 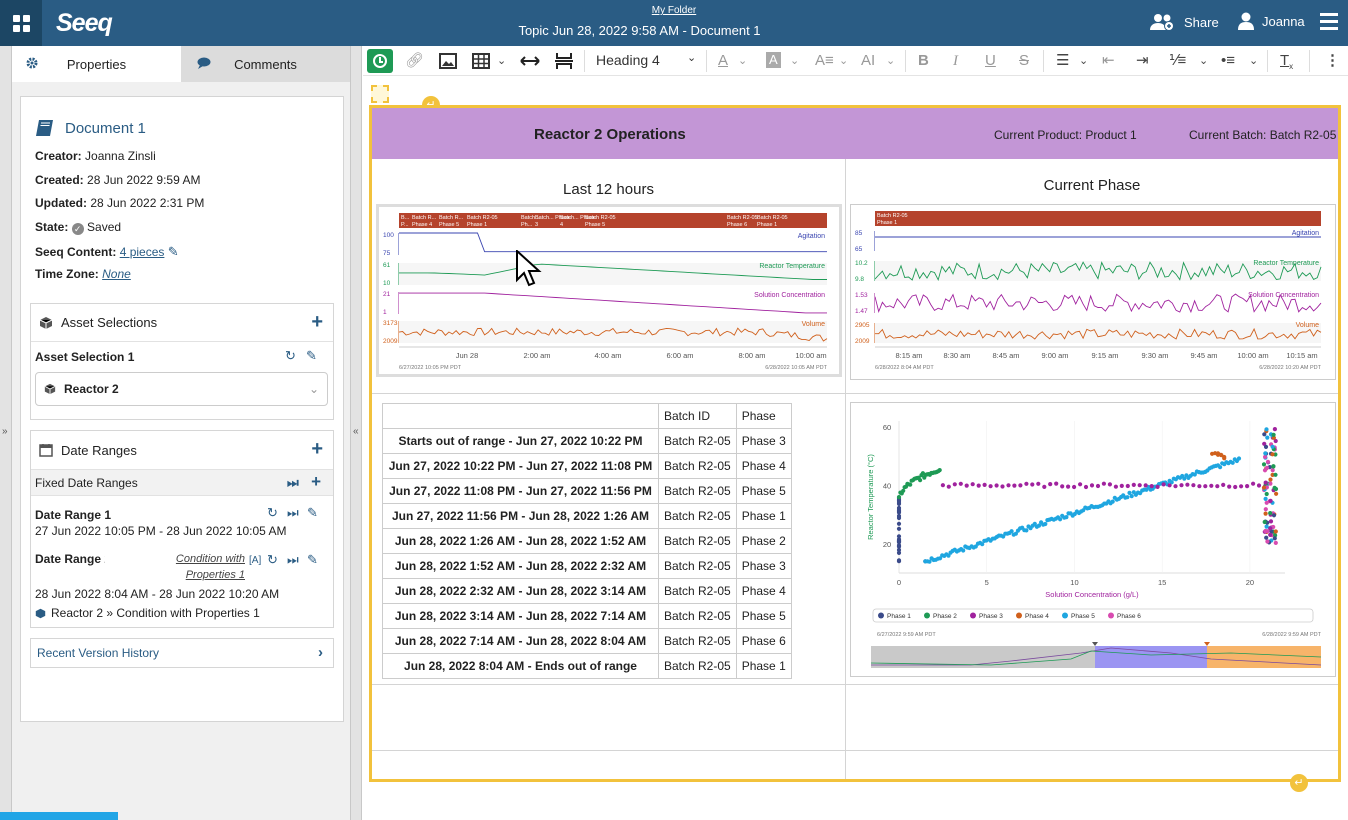 I want to click on heading-style-select: Heading 4 ⌄, so click(x=646, y=60).